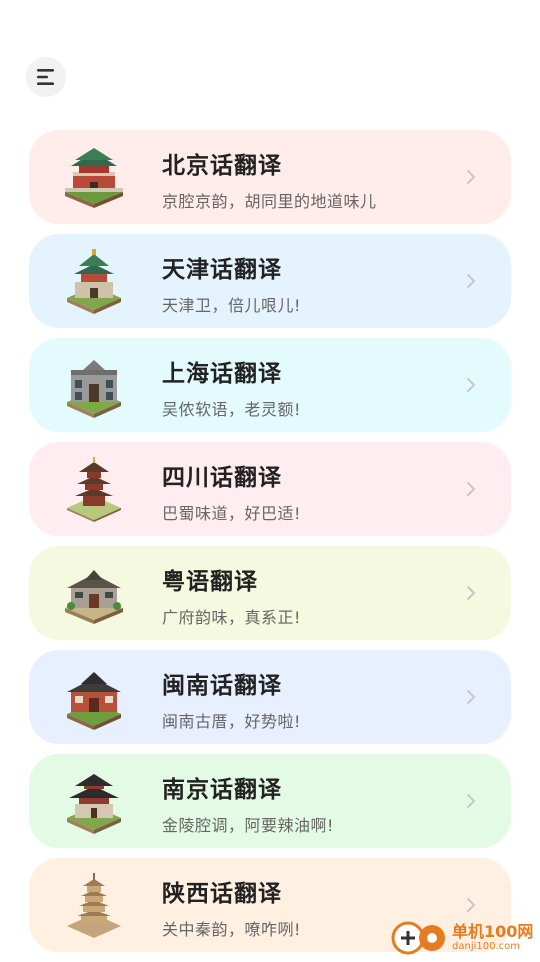 This screenshot has width=540, height=962. What do you see at coordinates (231, 513) in the screenshot?
I see `card-subtitle: 巴蜀味道，好巴适!` at bounding box center [231, 513].